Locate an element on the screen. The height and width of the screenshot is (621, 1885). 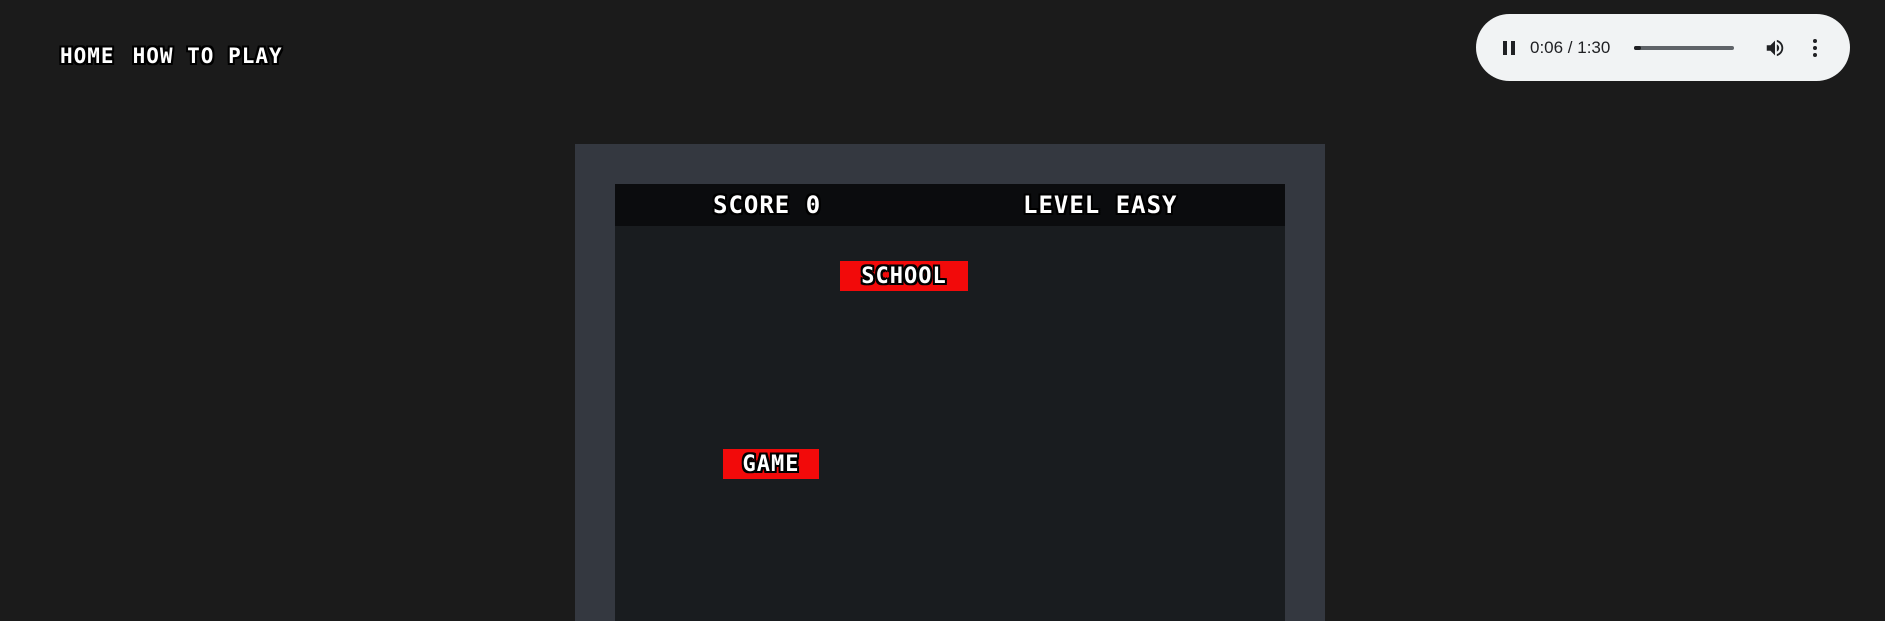
more-options-button is located at coordinates (1815, 48).